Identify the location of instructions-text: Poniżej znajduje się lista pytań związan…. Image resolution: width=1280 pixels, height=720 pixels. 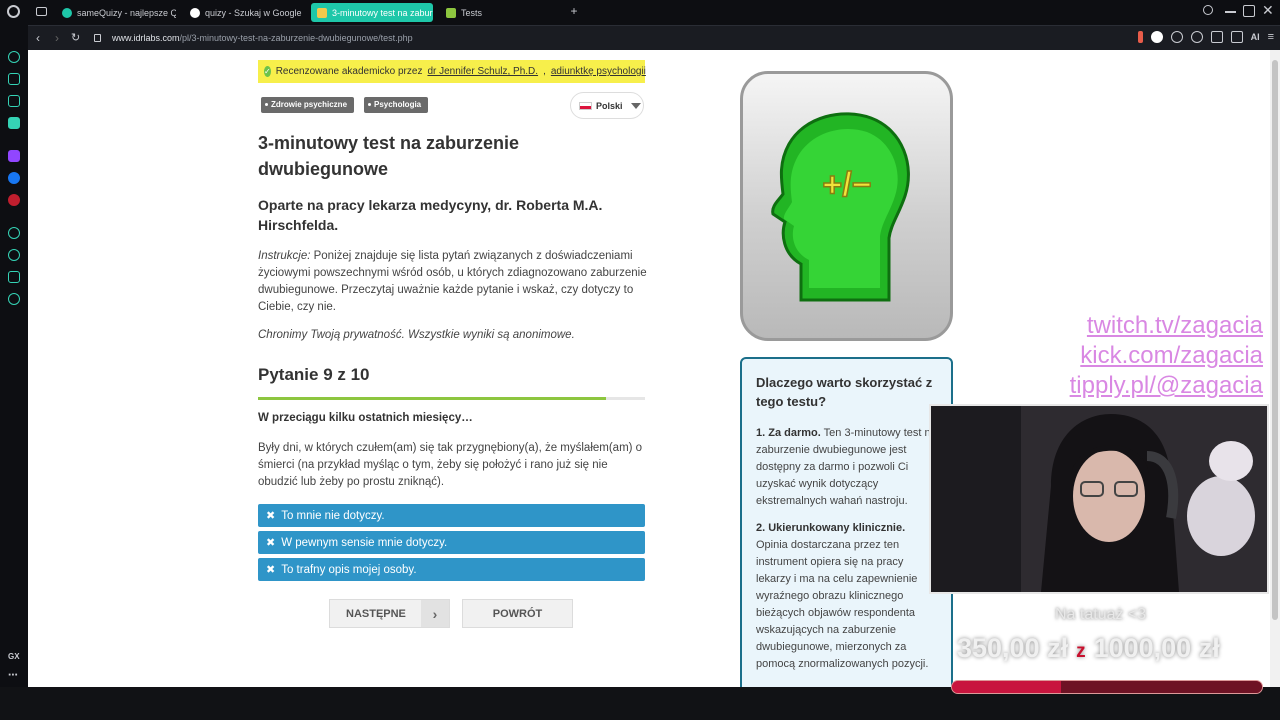
(452, 281).